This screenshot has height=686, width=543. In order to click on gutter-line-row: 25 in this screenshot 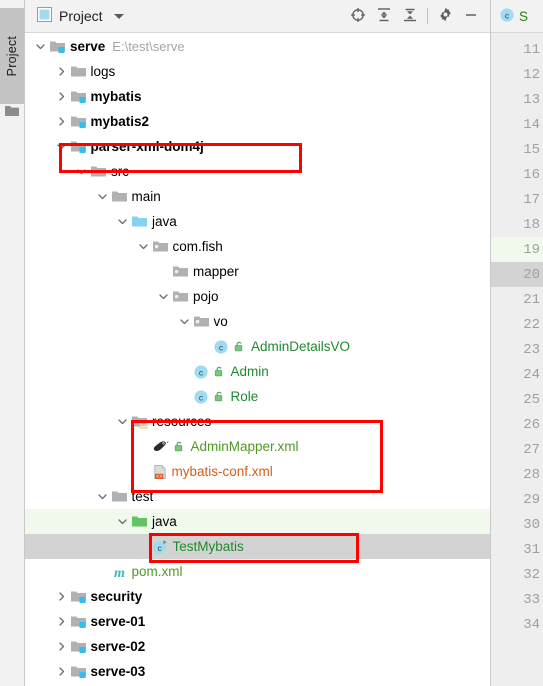, I will do `click(517, 399)`.